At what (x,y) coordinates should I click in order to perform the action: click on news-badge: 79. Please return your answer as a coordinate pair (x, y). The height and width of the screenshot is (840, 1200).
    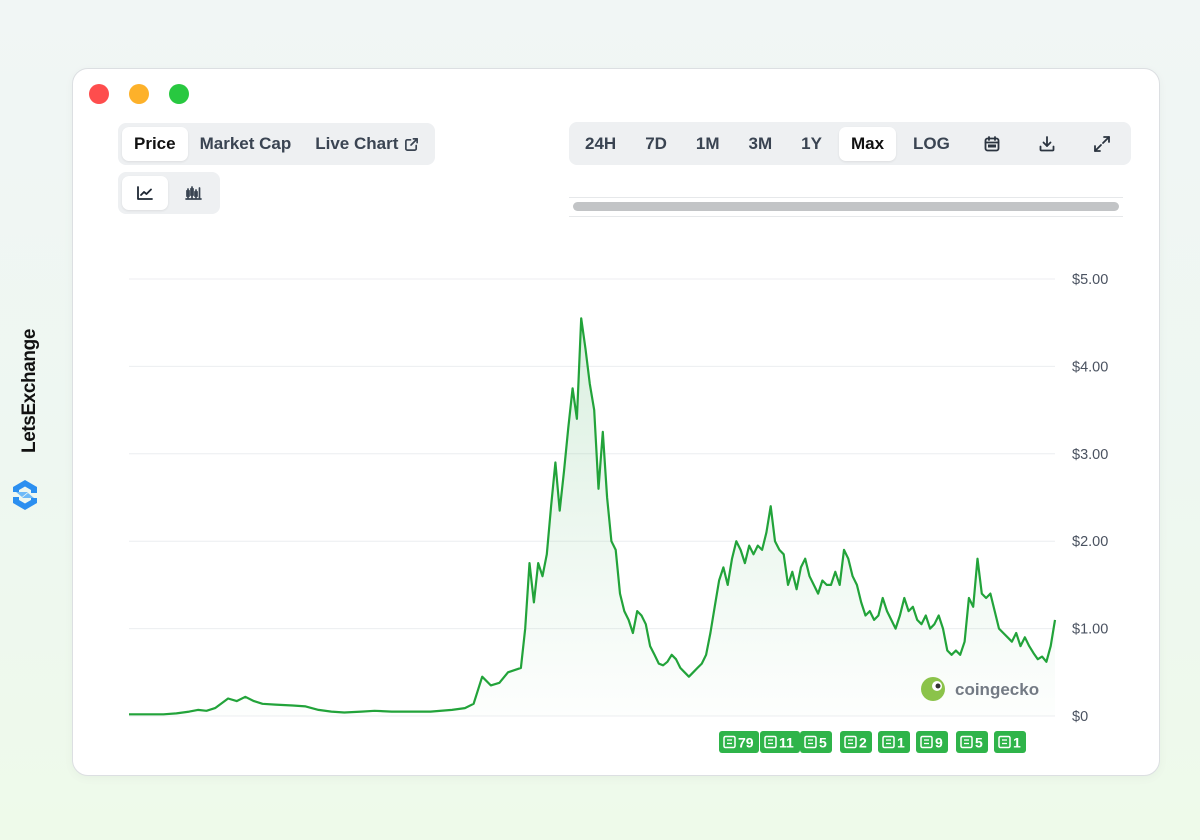
    Looking at the image, I should click on (739, 742).